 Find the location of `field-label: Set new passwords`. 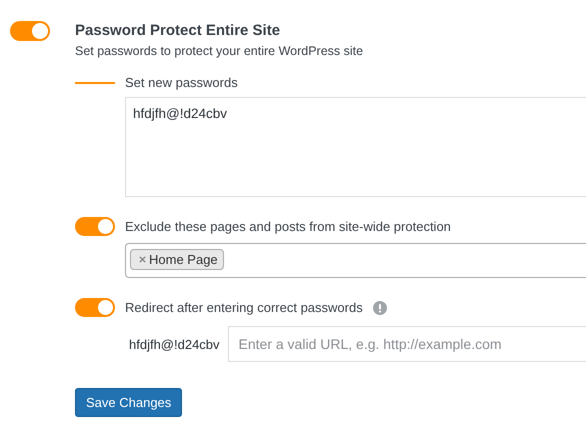

field-label: Set new passwords is located at coordinates (181, 82).